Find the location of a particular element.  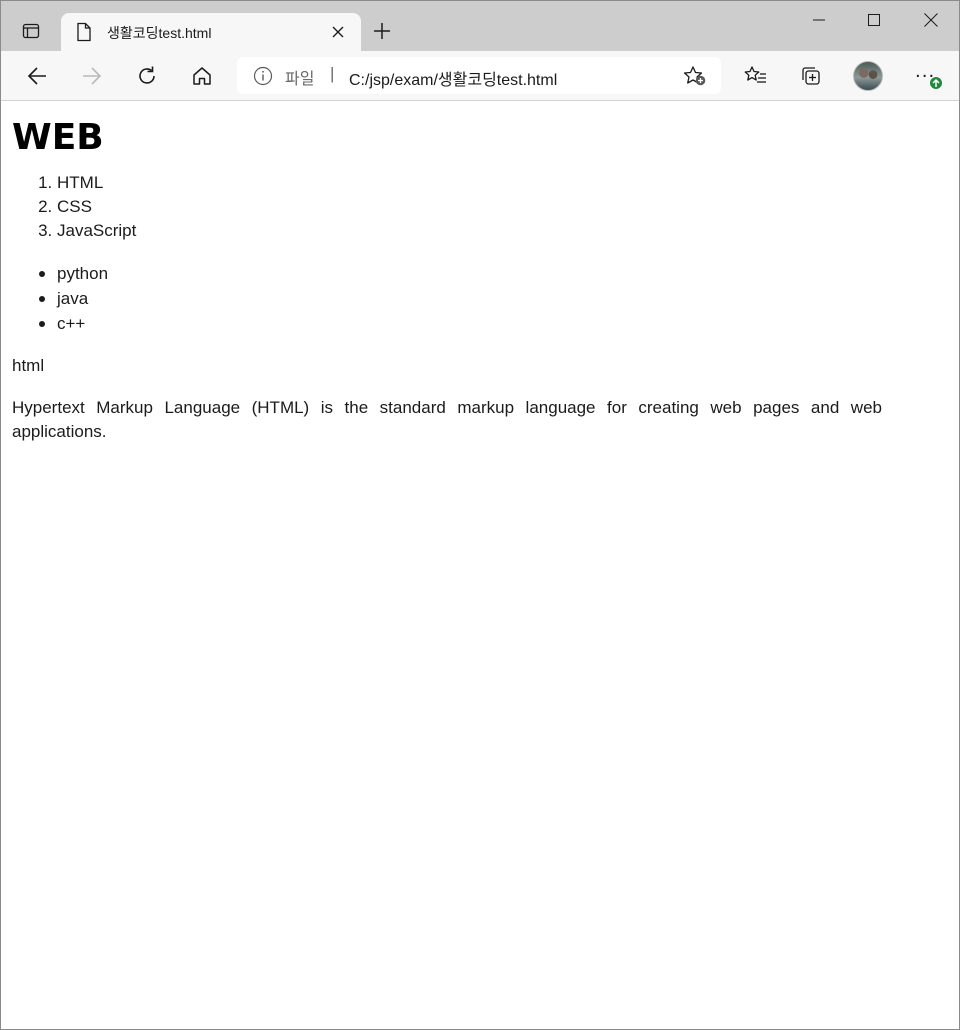

tab-strip: 생활코딩test.html is located at coordinates (480, 26).